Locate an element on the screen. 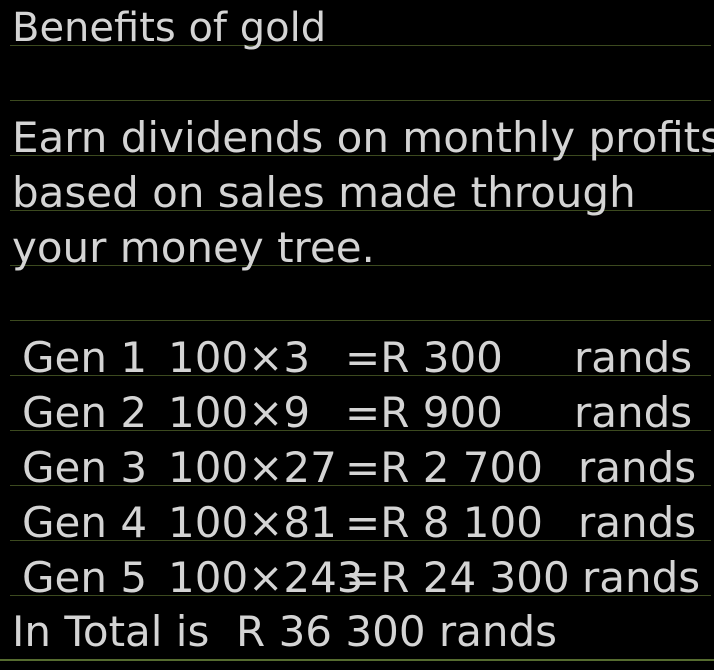 The height and width of the screenshot is (670, 714). generation-amount: =R 24 300 is located at coordinates (457, 577).